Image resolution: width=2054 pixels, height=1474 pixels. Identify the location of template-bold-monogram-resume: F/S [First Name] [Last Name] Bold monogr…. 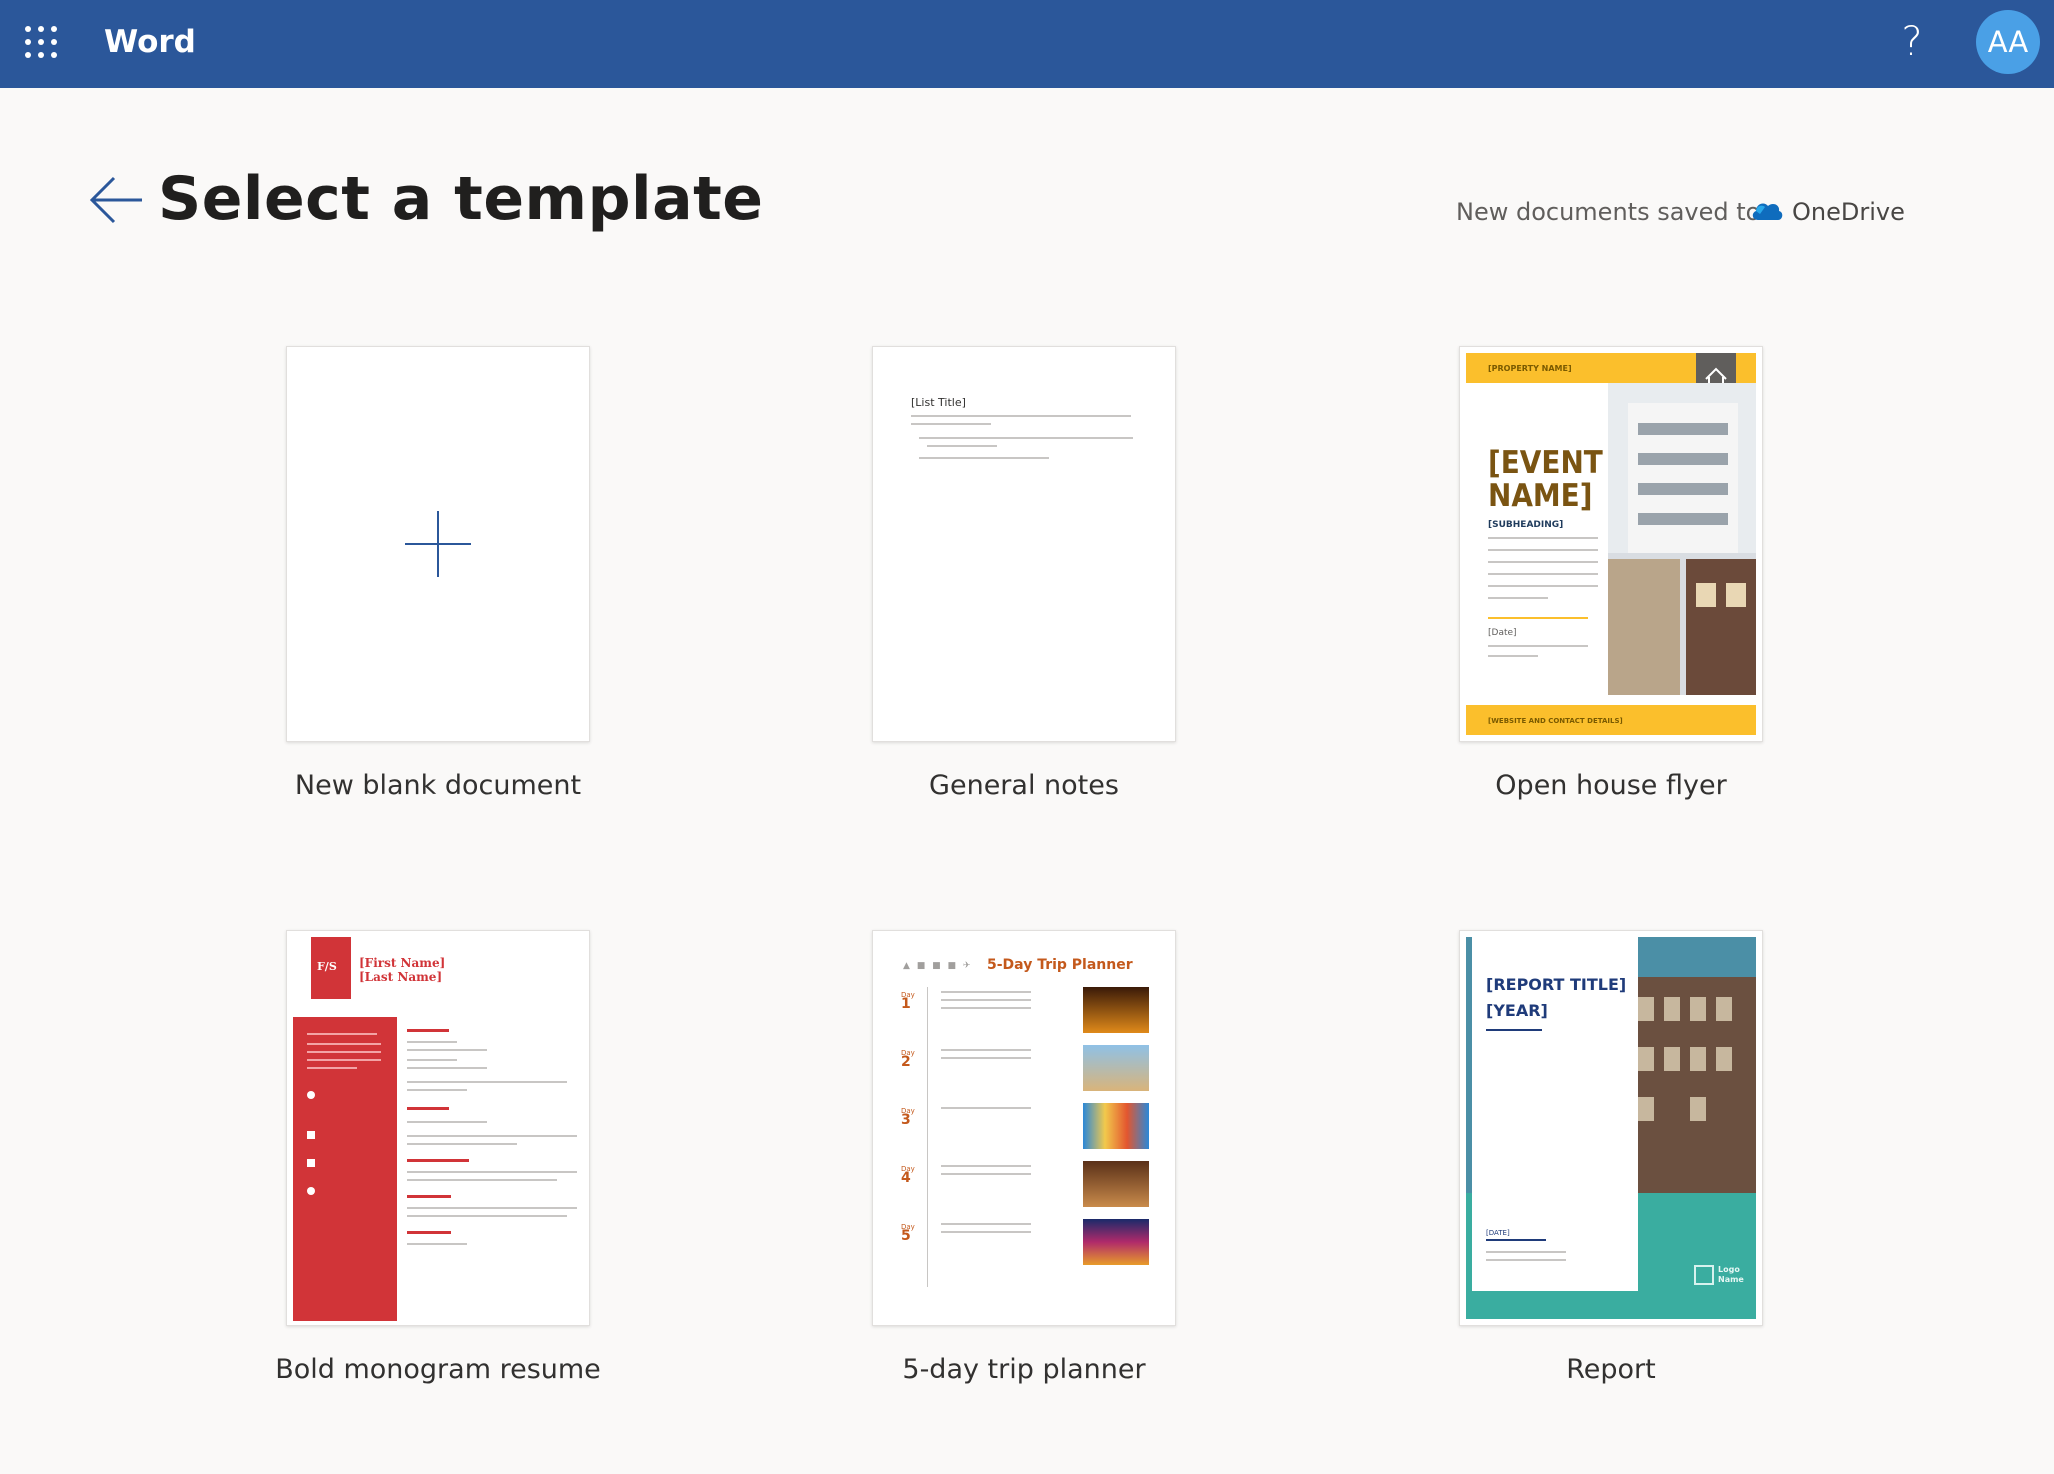
(438, 1157).